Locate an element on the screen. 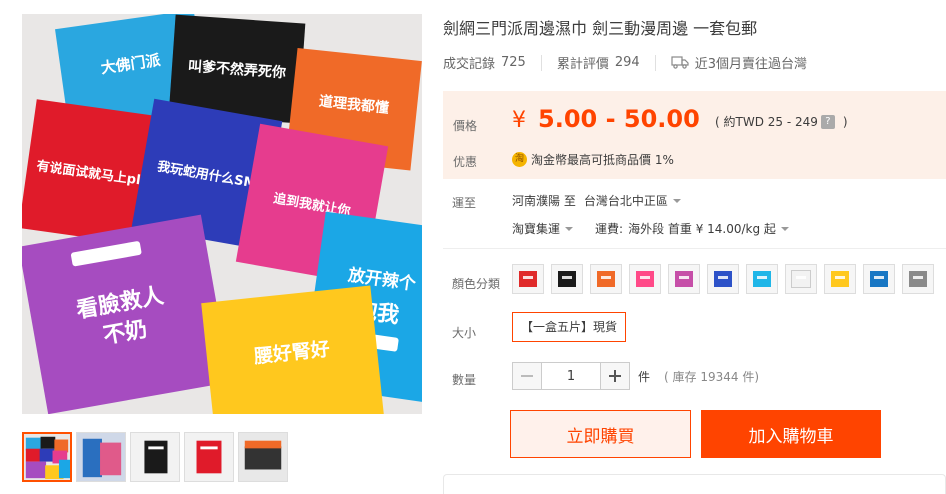 Image resolution: width=946 pixels, height=494 pixels. buy-now-button: 立即購買 is located at coordinates (600, 434).